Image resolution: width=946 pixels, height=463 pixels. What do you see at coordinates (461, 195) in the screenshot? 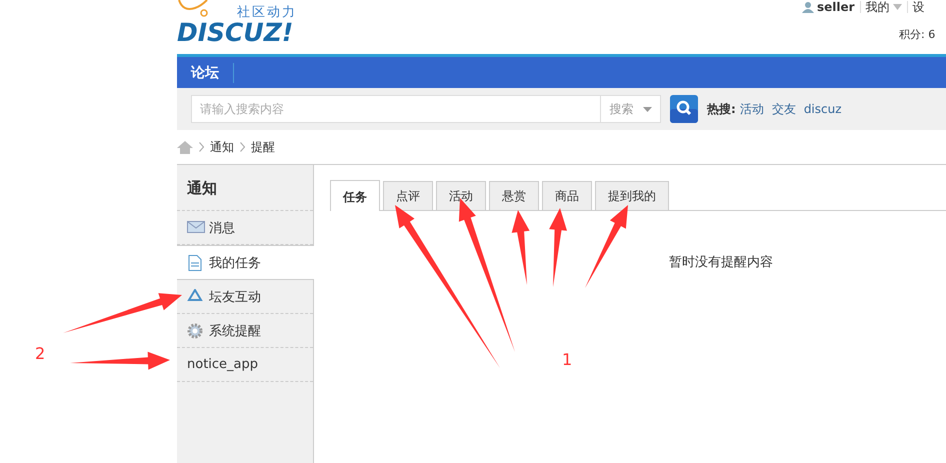
I see `tab: 活动` at bounding box center [461, 195].